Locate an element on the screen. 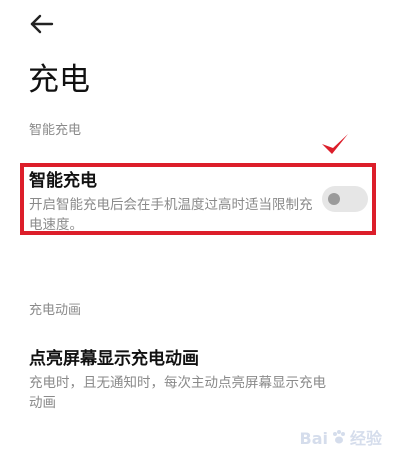 The height and width of the screenshot is (459, 400). paw-icon is located at coordinates (339, 439).